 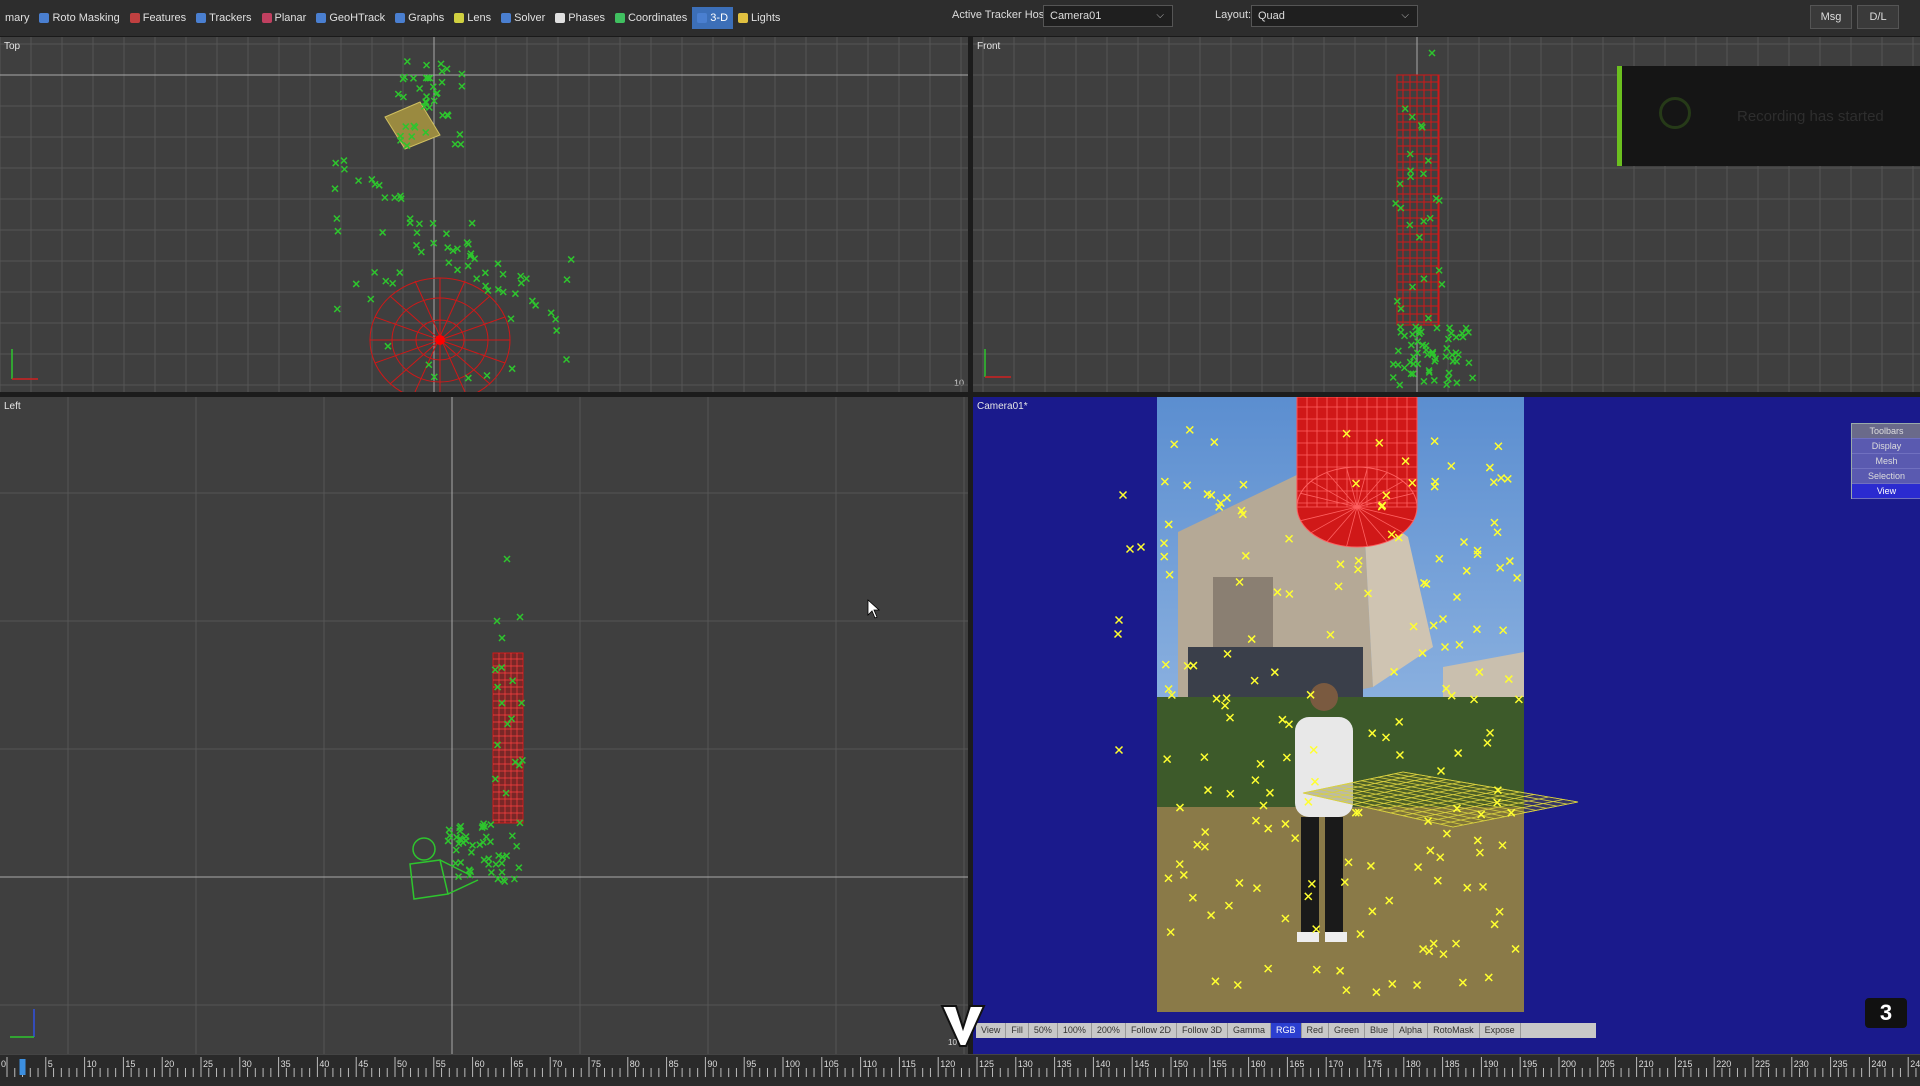 I want to click on timeline-tick-label: 205, so click(x=1607, y=1064).